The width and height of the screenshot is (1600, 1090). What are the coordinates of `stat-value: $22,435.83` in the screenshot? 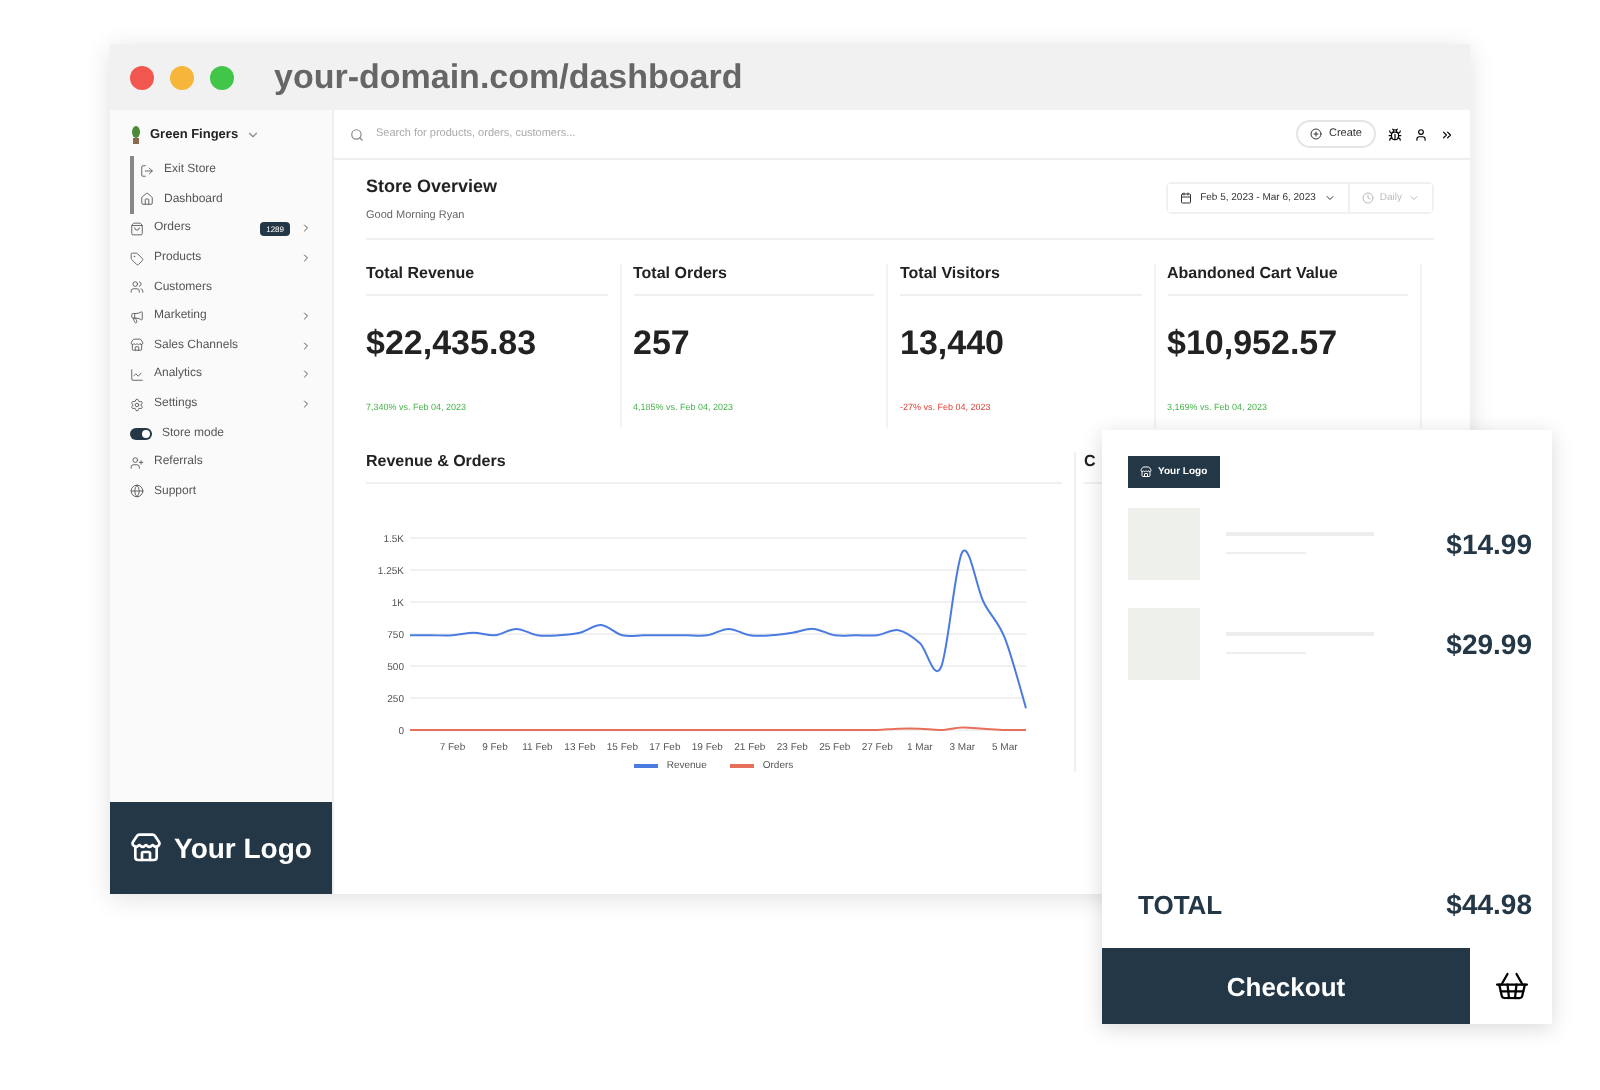 It's located at (452, 344).